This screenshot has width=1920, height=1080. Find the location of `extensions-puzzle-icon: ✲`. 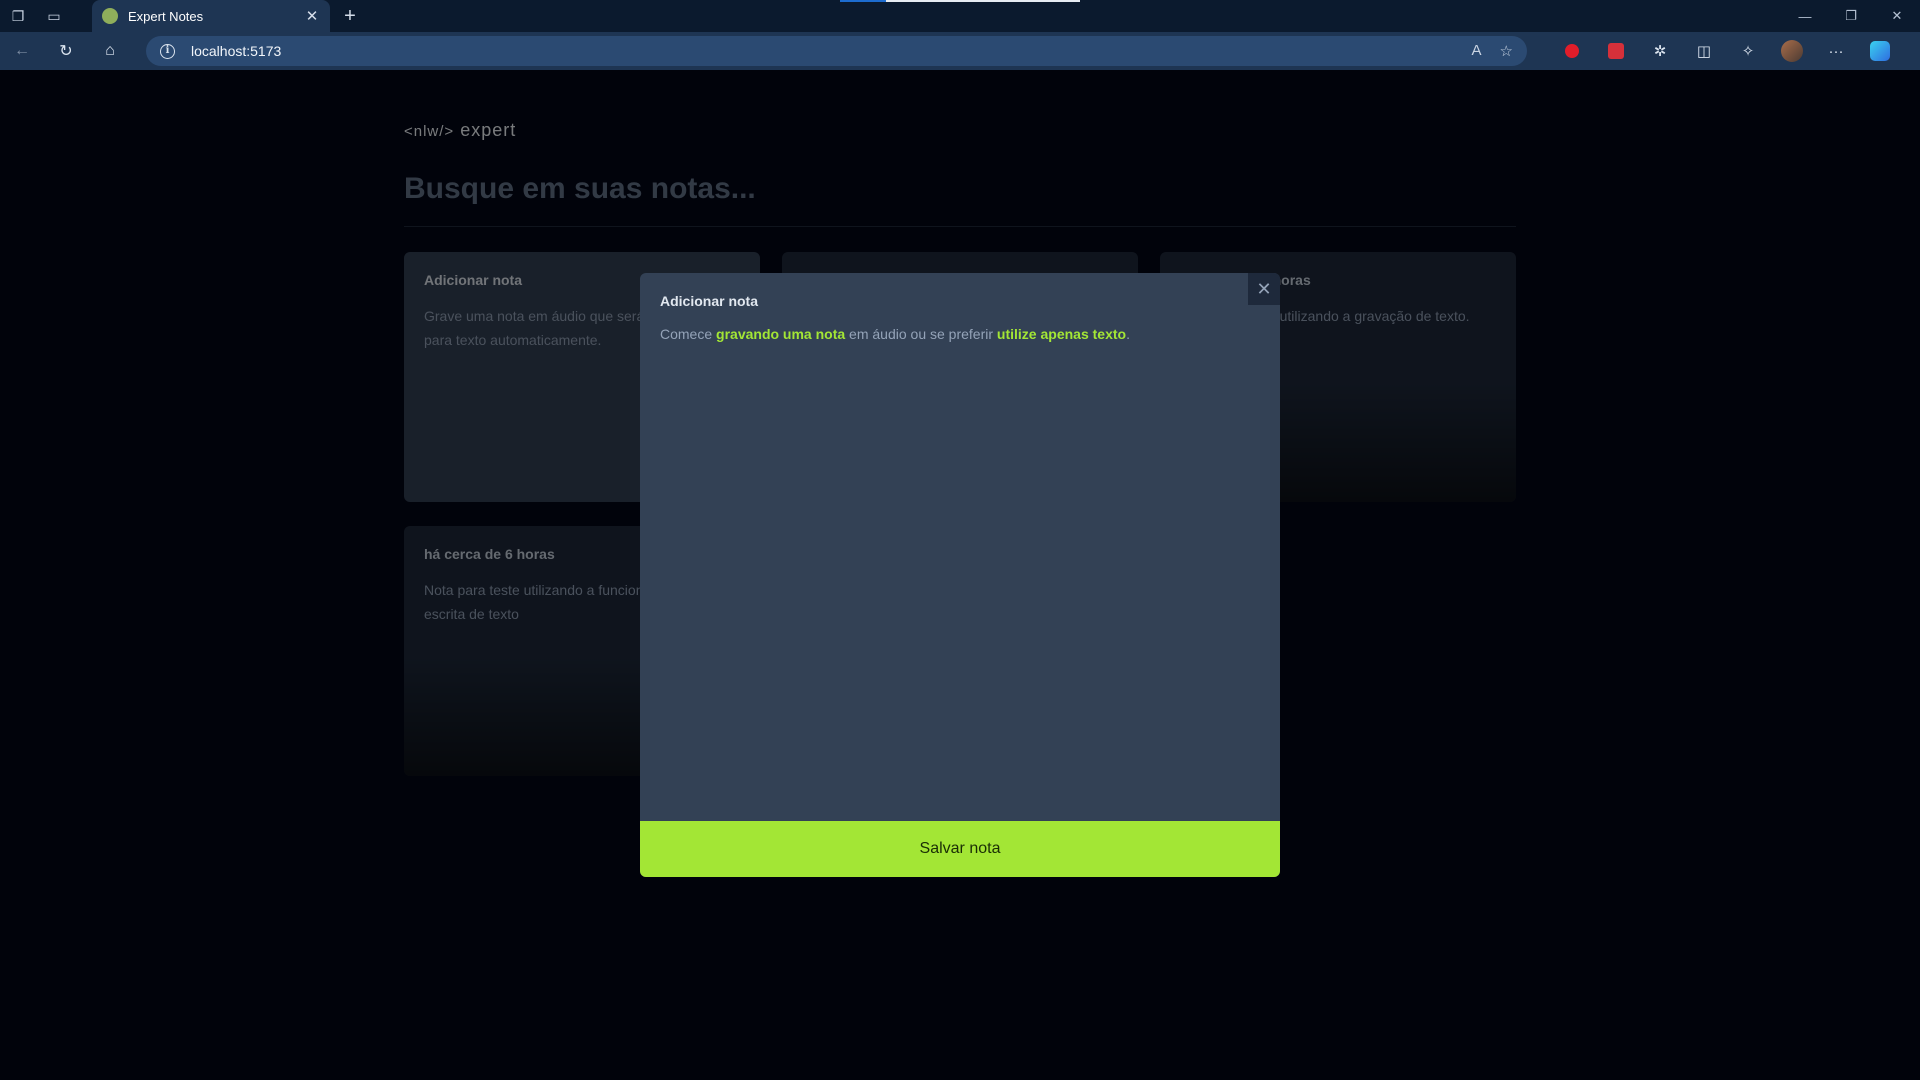

extensions-puzzle-icon: ✲ is located at coordinates (1660, 51).